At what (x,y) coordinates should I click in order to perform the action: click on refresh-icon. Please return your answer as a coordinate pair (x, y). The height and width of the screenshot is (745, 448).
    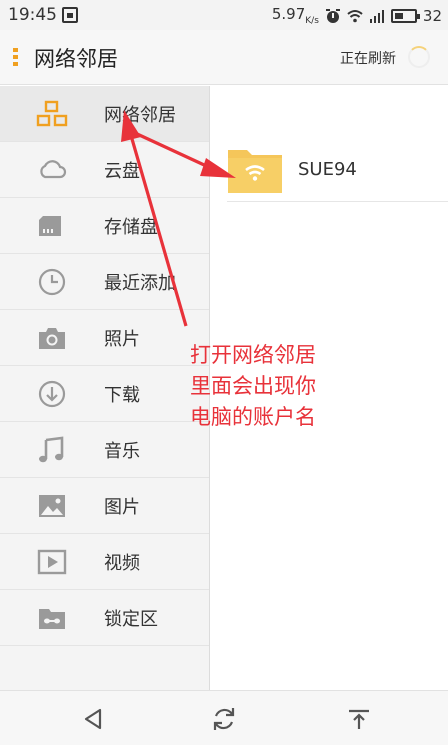
    Looking at the image, I should click on (224, 719).